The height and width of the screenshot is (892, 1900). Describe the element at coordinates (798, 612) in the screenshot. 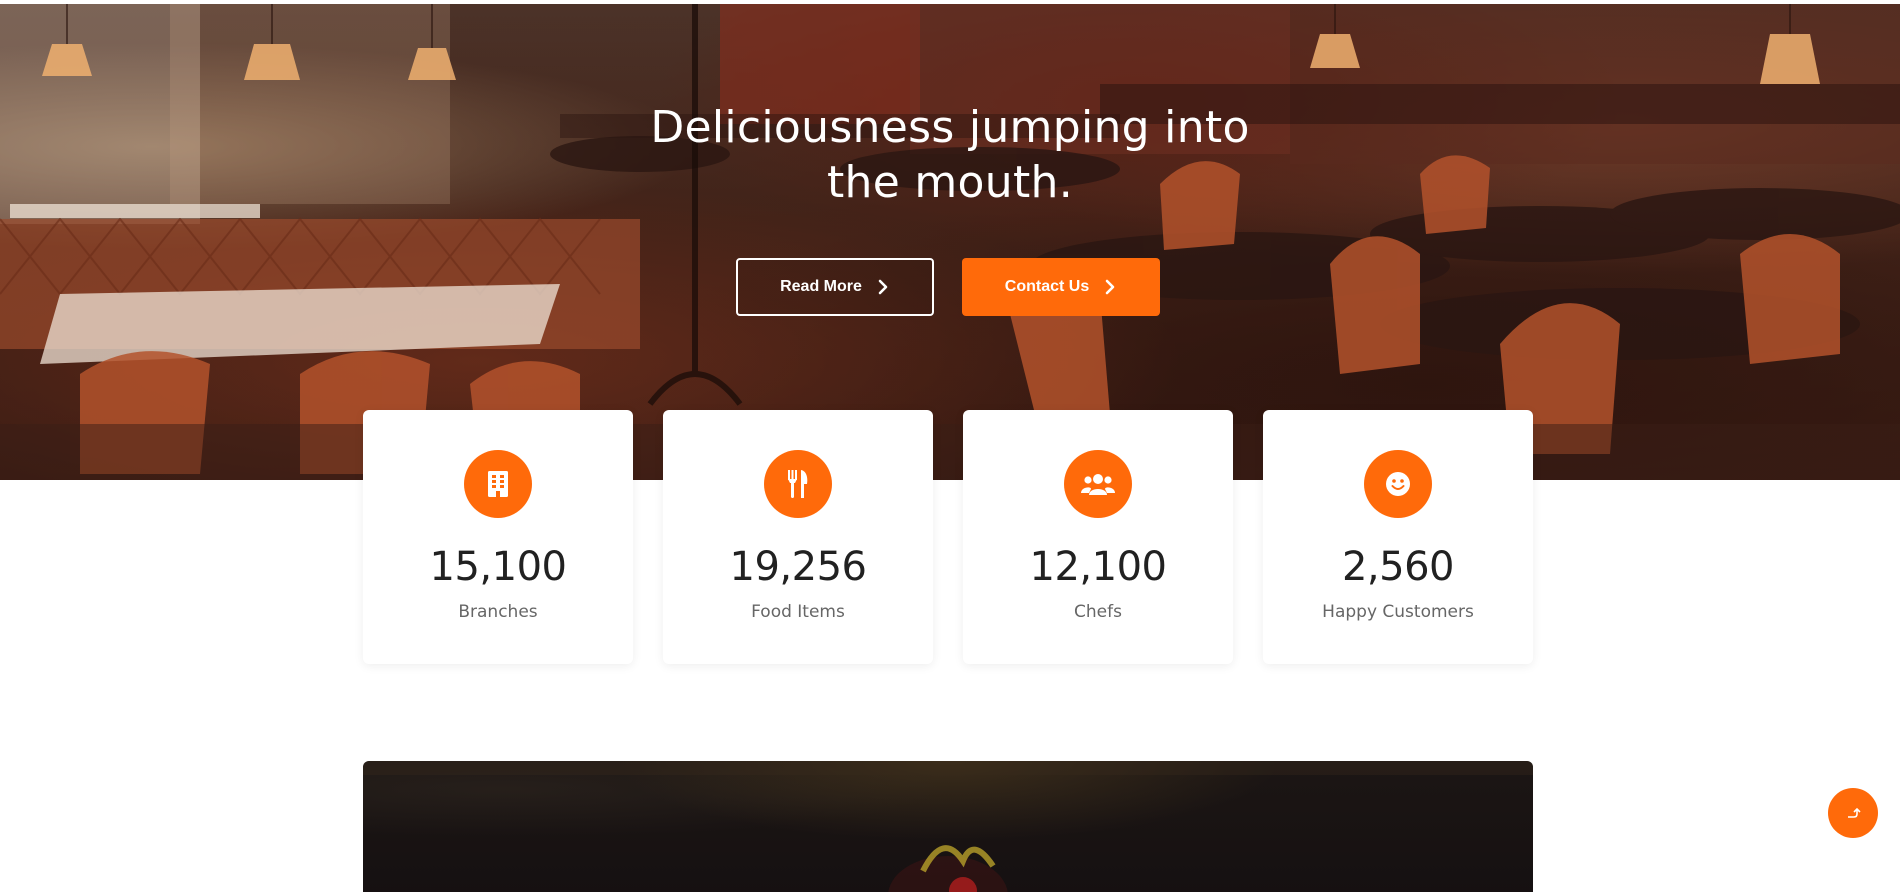

I see `stat-label: Food Items` at that location.